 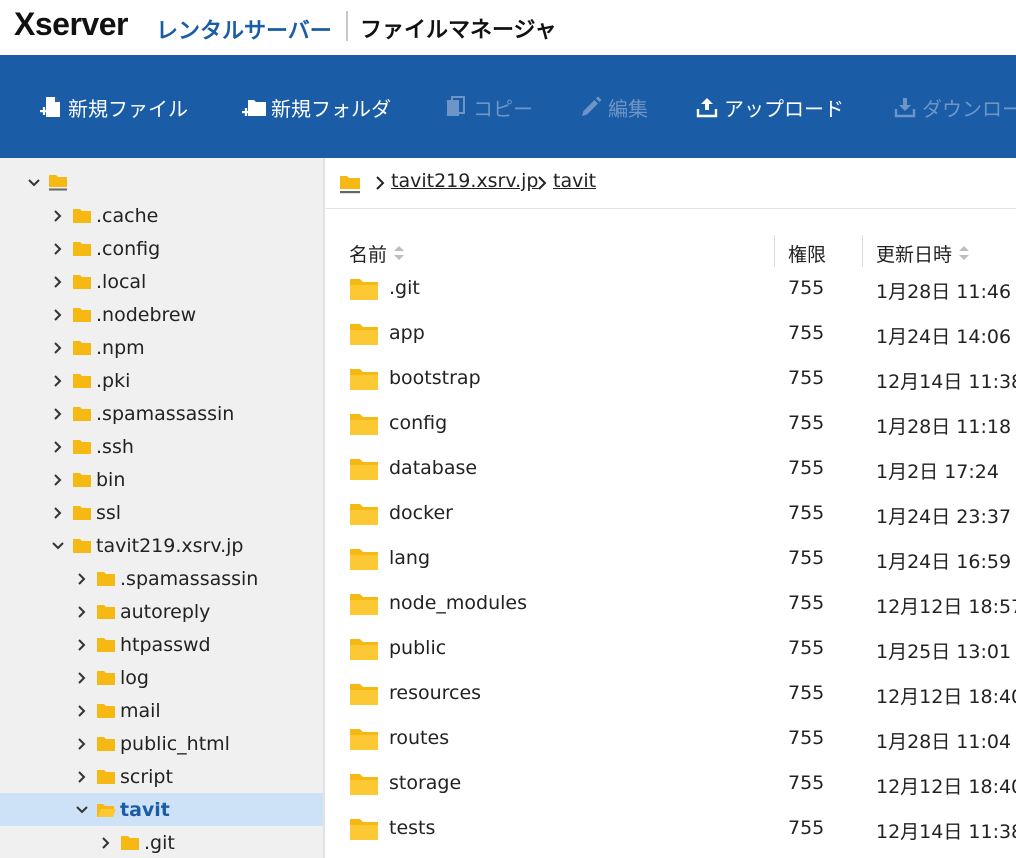 What do you see at coordinates (161, 479) in the screenshot?
I see `tree-item: bin` at bounding box center [161, 479].